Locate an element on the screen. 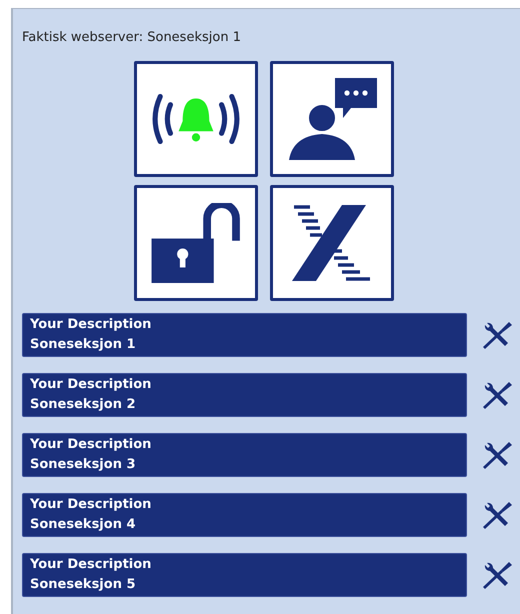  bell-alarm-tile is located at coordinates (196, 119).